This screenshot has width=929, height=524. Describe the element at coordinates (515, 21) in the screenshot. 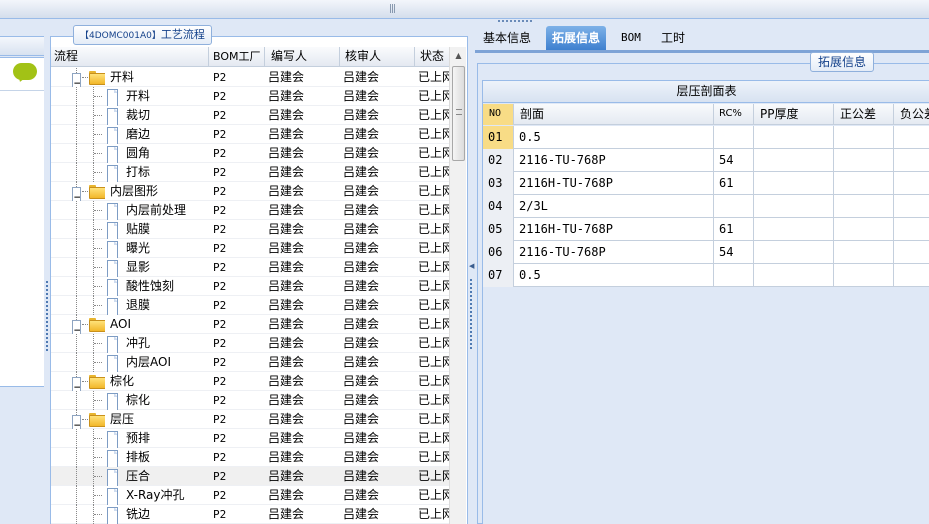

I see `tab-grip-icon` at that location.